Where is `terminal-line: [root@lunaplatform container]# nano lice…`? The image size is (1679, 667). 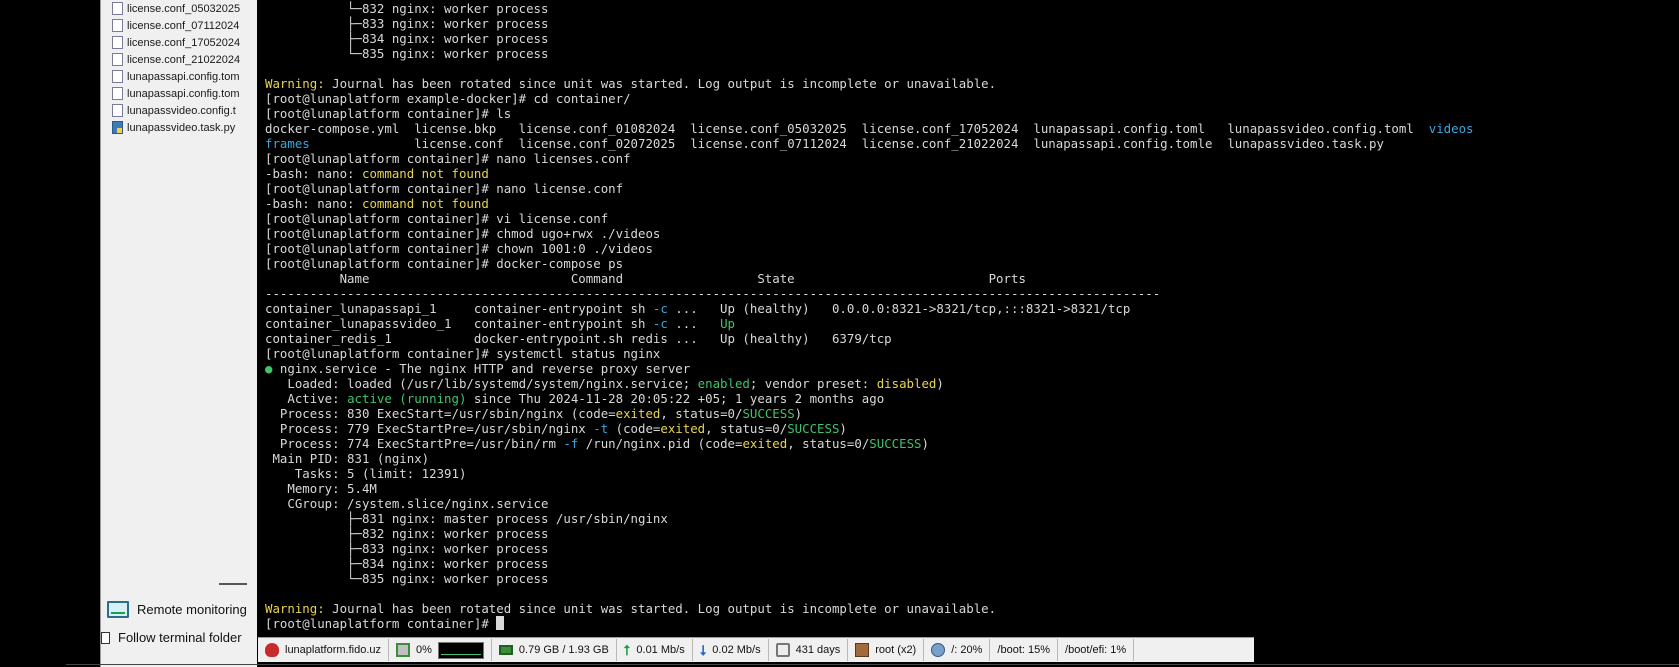
terminal-line: [root@lunaplatform container]# nano lice… is located at coordinates (444, 188).